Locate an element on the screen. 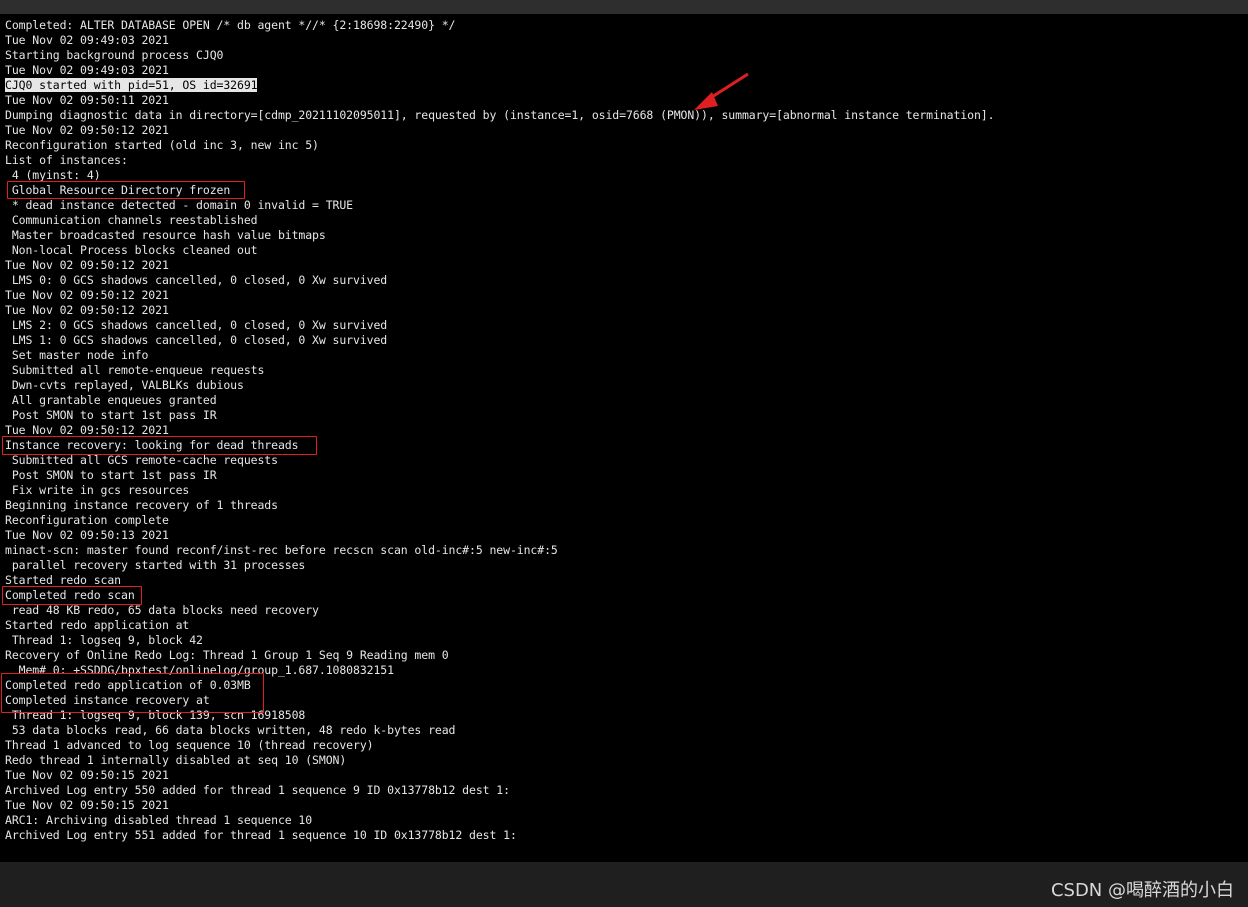 The height and width of the screenshot is (907, 1248). log-line-text: Started redo scan is located at coordinates (63, 580).